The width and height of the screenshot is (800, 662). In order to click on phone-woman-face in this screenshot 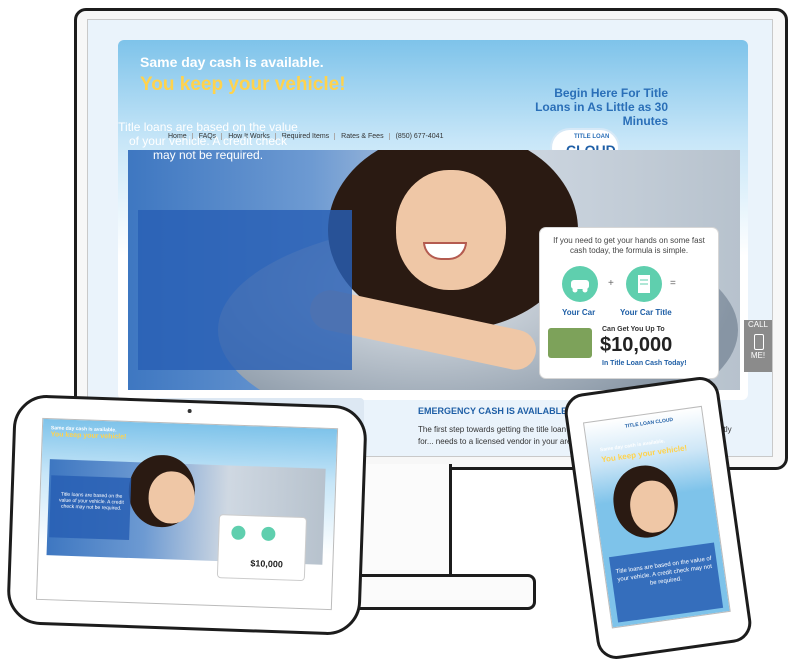, I will do `click(652, 506)`.